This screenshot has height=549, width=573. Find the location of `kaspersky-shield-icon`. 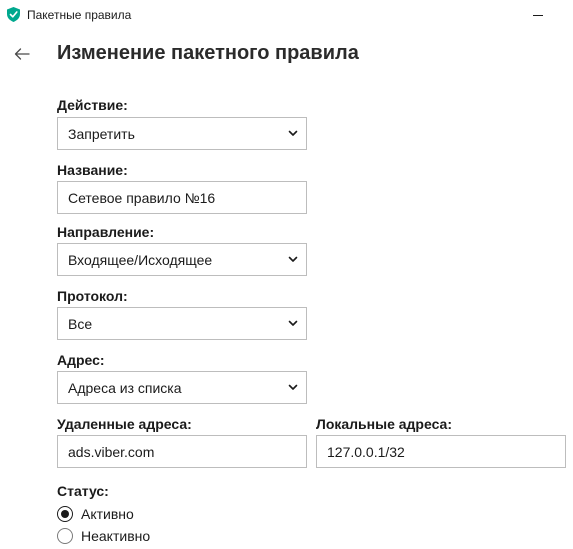

kaspersky-shield-icon is located at coordinates (13, 14).